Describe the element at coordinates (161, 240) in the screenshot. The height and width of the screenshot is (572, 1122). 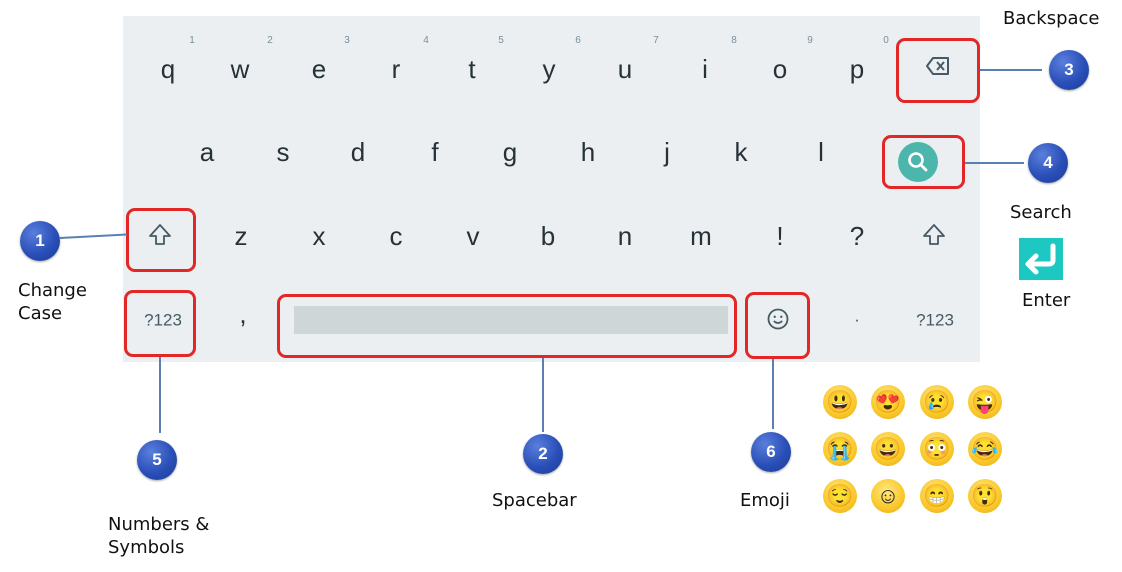
I see `highlight-shift` at that location.